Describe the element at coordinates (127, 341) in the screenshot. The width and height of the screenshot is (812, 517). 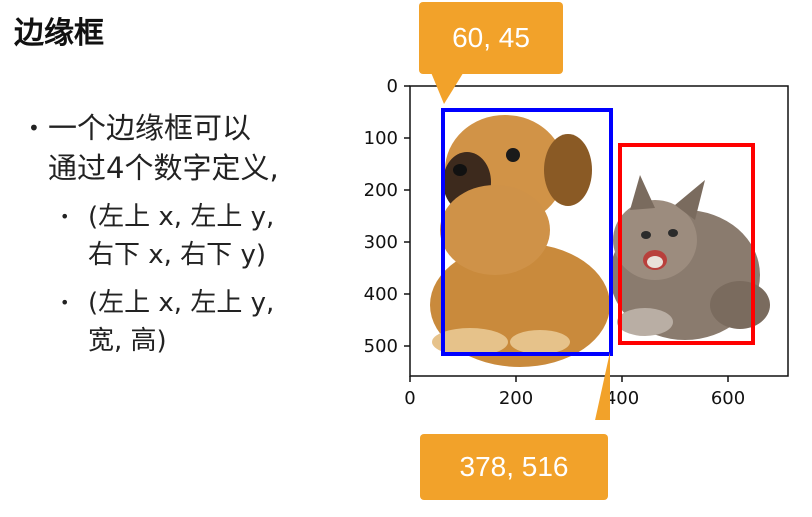
I see `bullet-sub2-line2: 宽, 高)` at that location.